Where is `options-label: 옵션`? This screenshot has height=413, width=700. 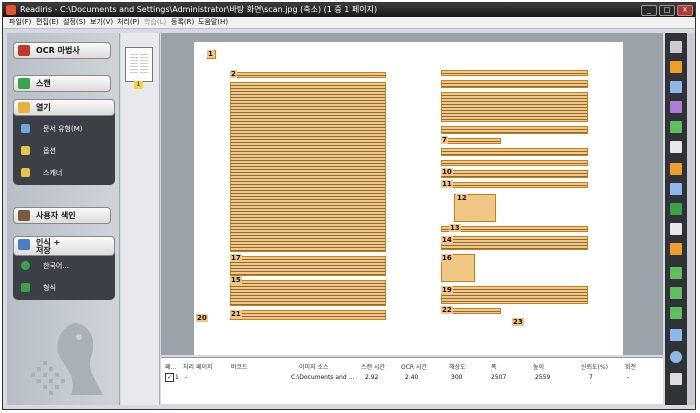 options-label: 옵션 is located at coordinates (49, 151).